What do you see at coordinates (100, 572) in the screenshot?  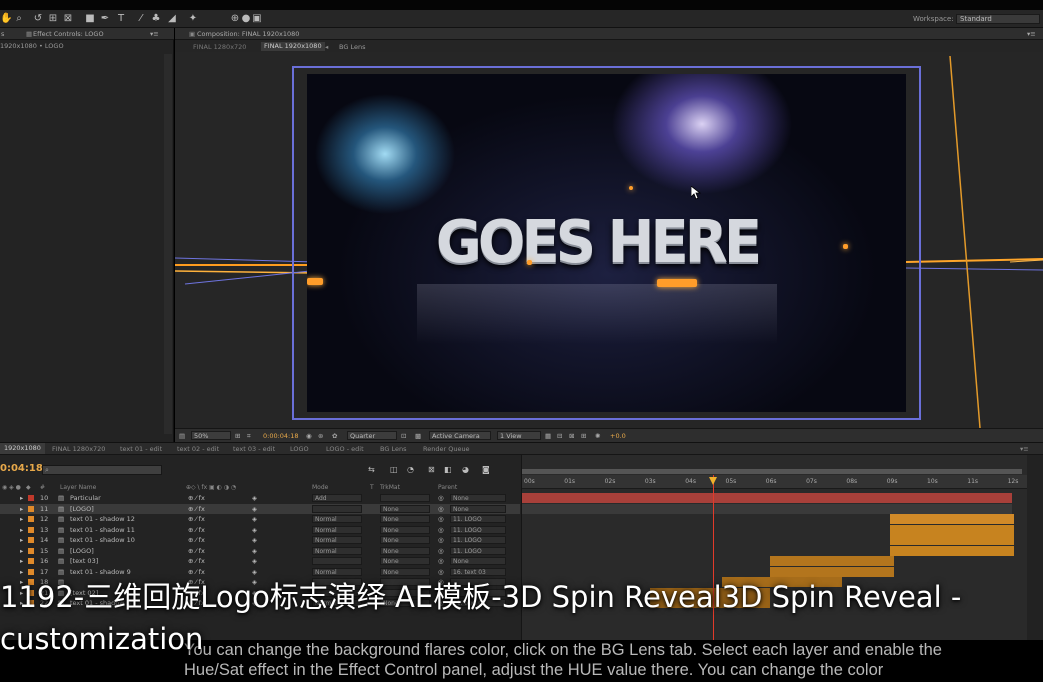 I see `layer-name: text 01 - shadow 9` at bounding box center [100, 572].